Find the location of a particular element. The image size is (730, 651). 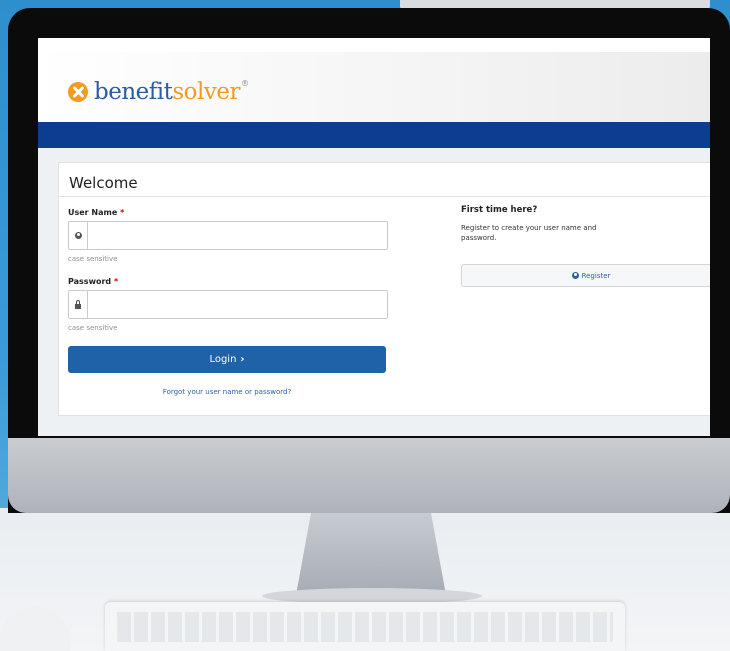

lock-icon is located at coordinates (78, 304).